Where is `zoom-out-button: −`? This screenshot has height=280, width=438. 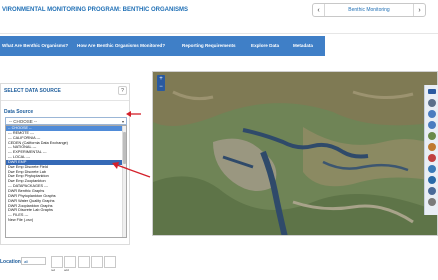
zoom-out-button: − is located at coordinates (161, 87).